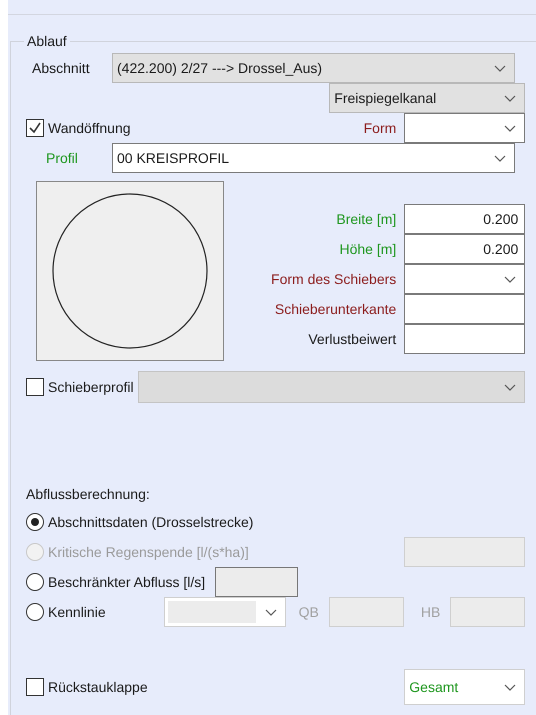  I want to click on radio-label: Kennlinie, so click(77, 612).